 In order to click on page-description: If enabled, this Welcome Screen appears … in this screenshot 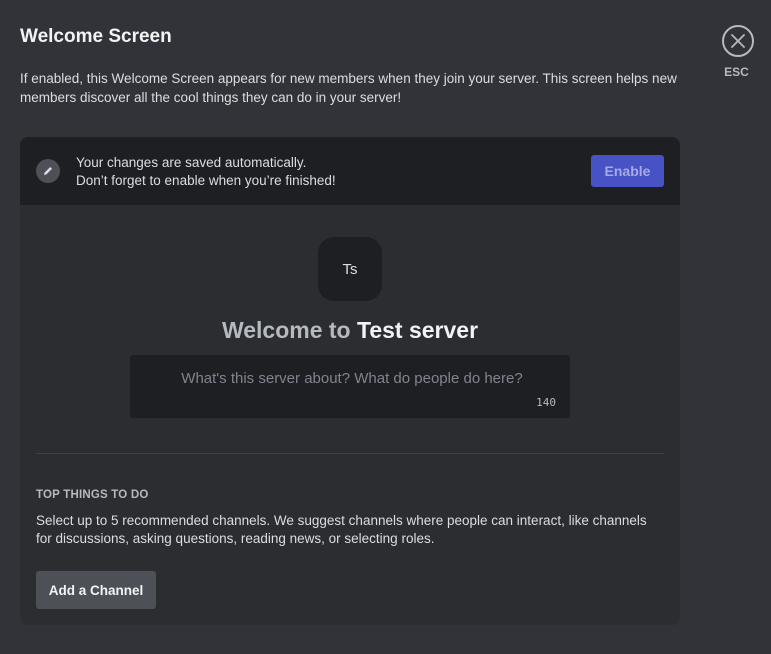, I will do `click(348, 88)`.